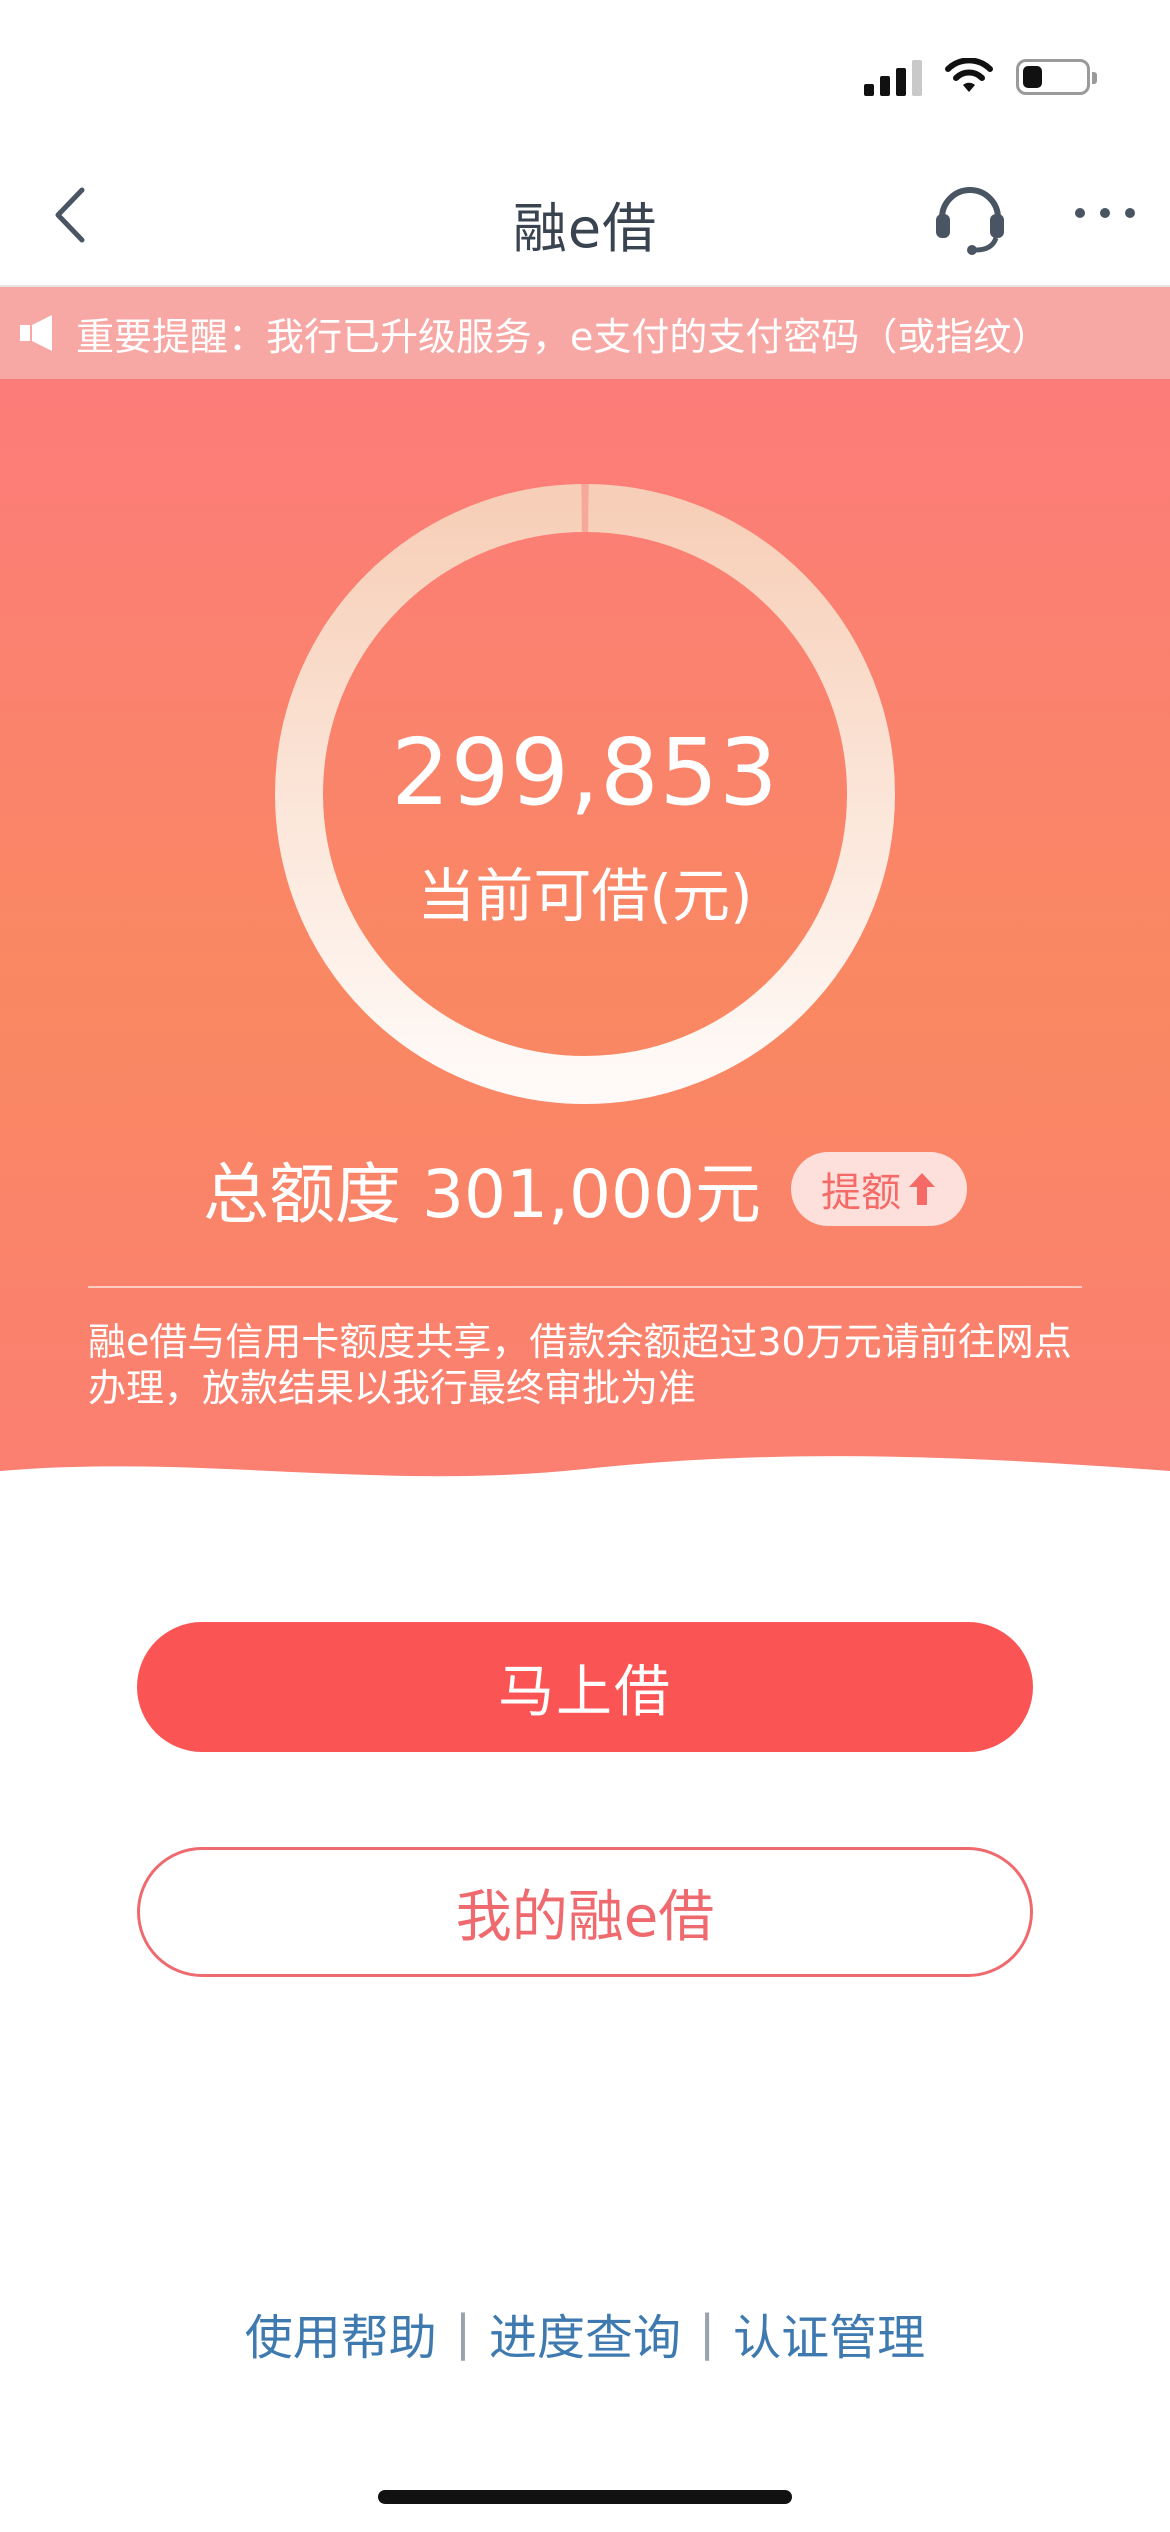  I want to click on wave-divider, so click(585, 1482).